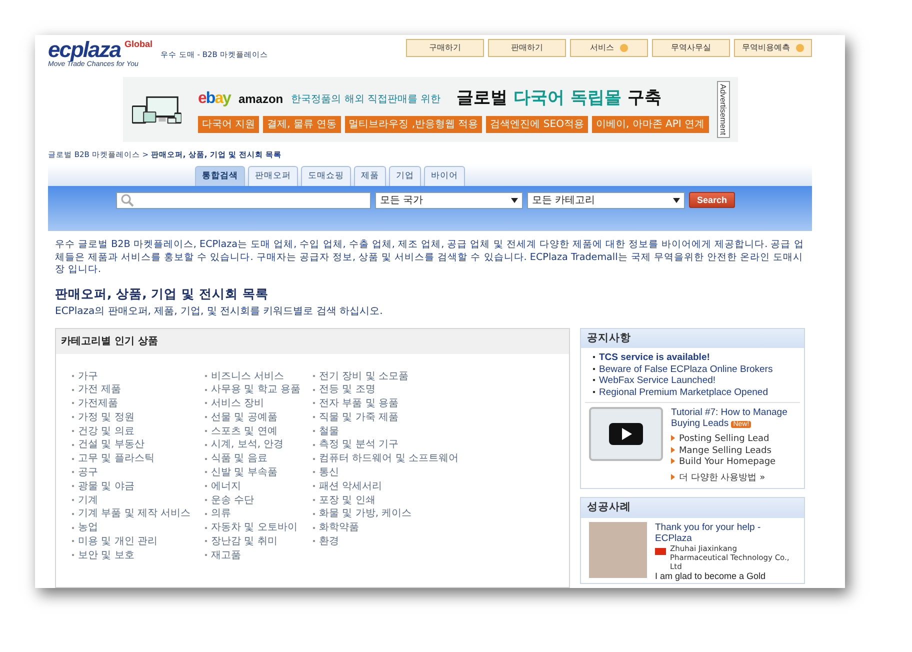  I want to click on category-link: 식품 및 음료, so click(259, 459).